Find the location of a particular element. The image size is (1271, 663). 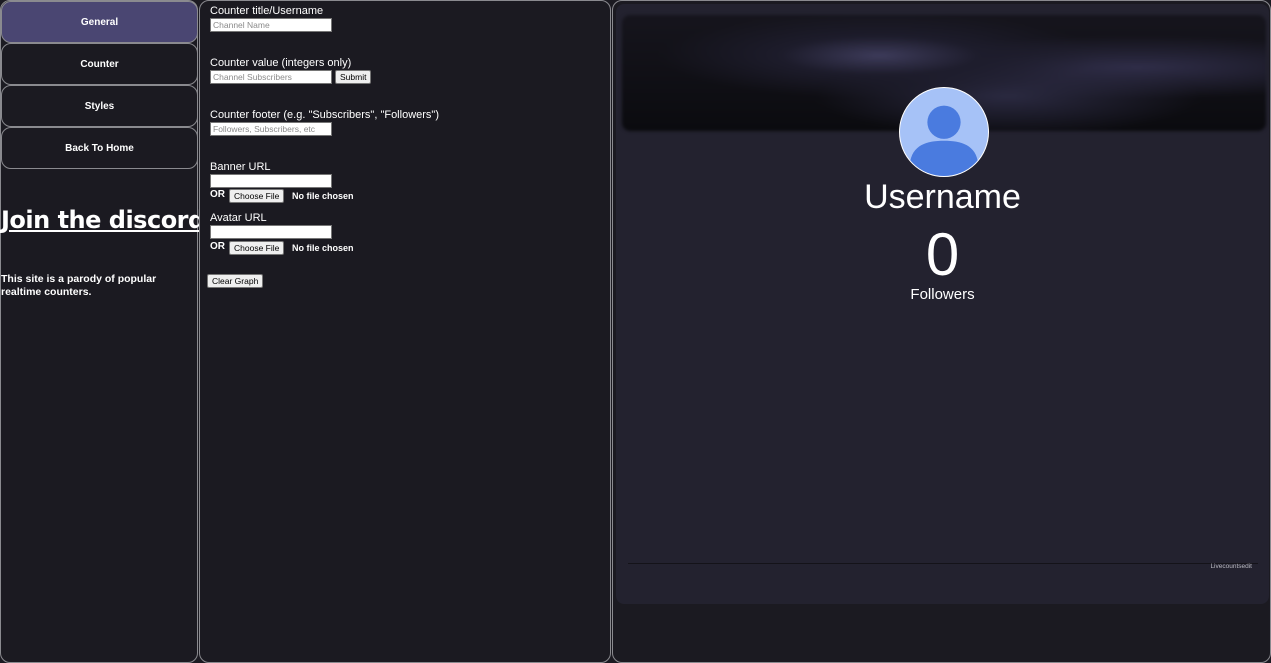

nav-counter-button: Counter is located at coordinates (99, 64).